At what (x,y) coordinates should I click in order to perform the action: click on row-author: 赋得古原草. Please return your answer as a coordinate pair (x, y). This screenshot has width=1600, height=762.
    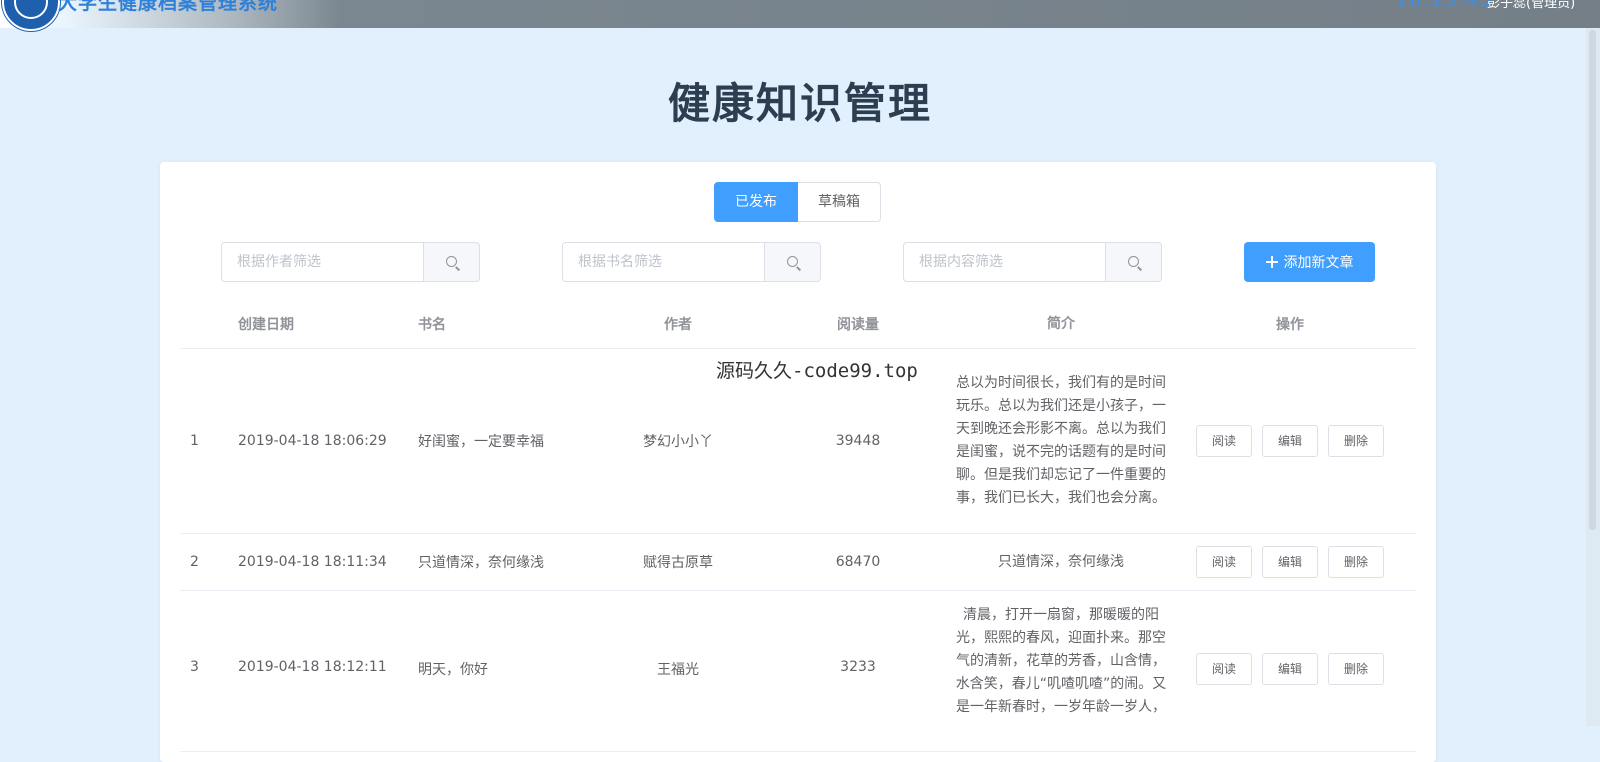
    Looking at the image, I should click on (678, 563).